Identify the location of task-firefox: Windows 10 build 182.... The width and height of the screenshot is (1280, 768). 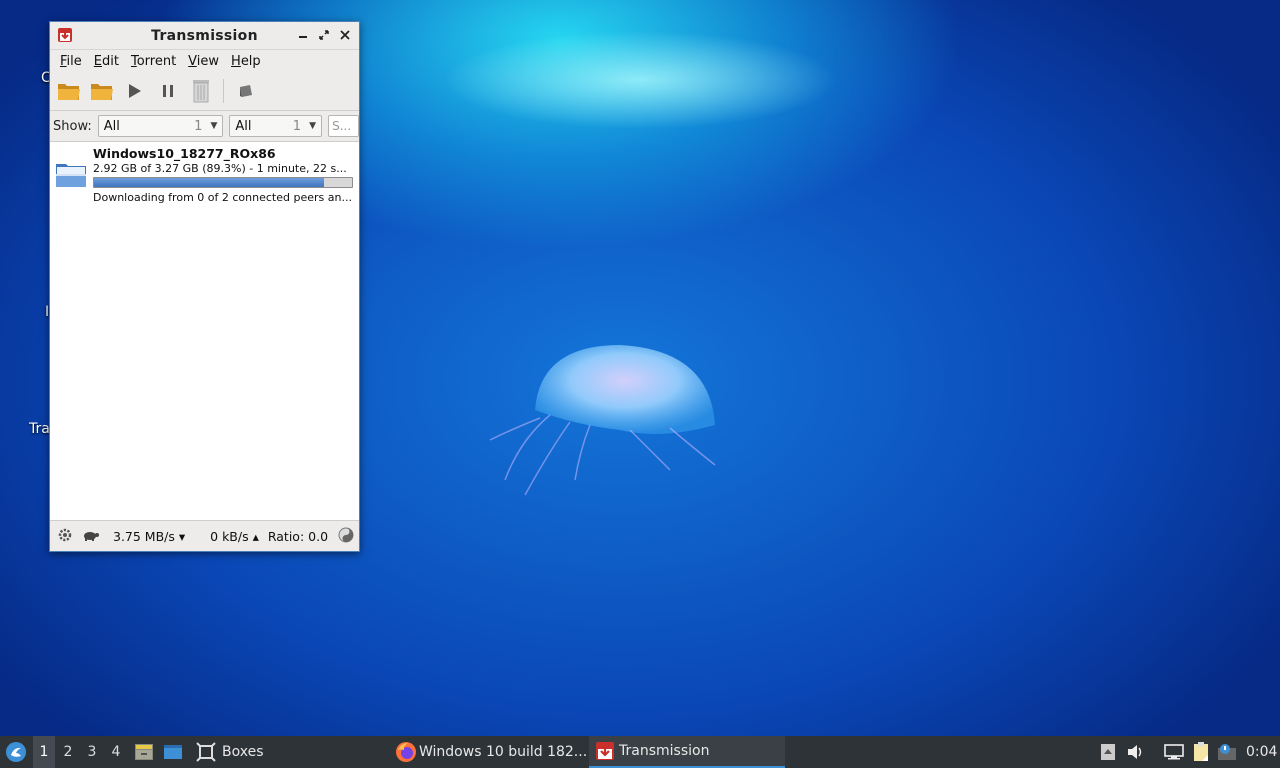
(491, 752).